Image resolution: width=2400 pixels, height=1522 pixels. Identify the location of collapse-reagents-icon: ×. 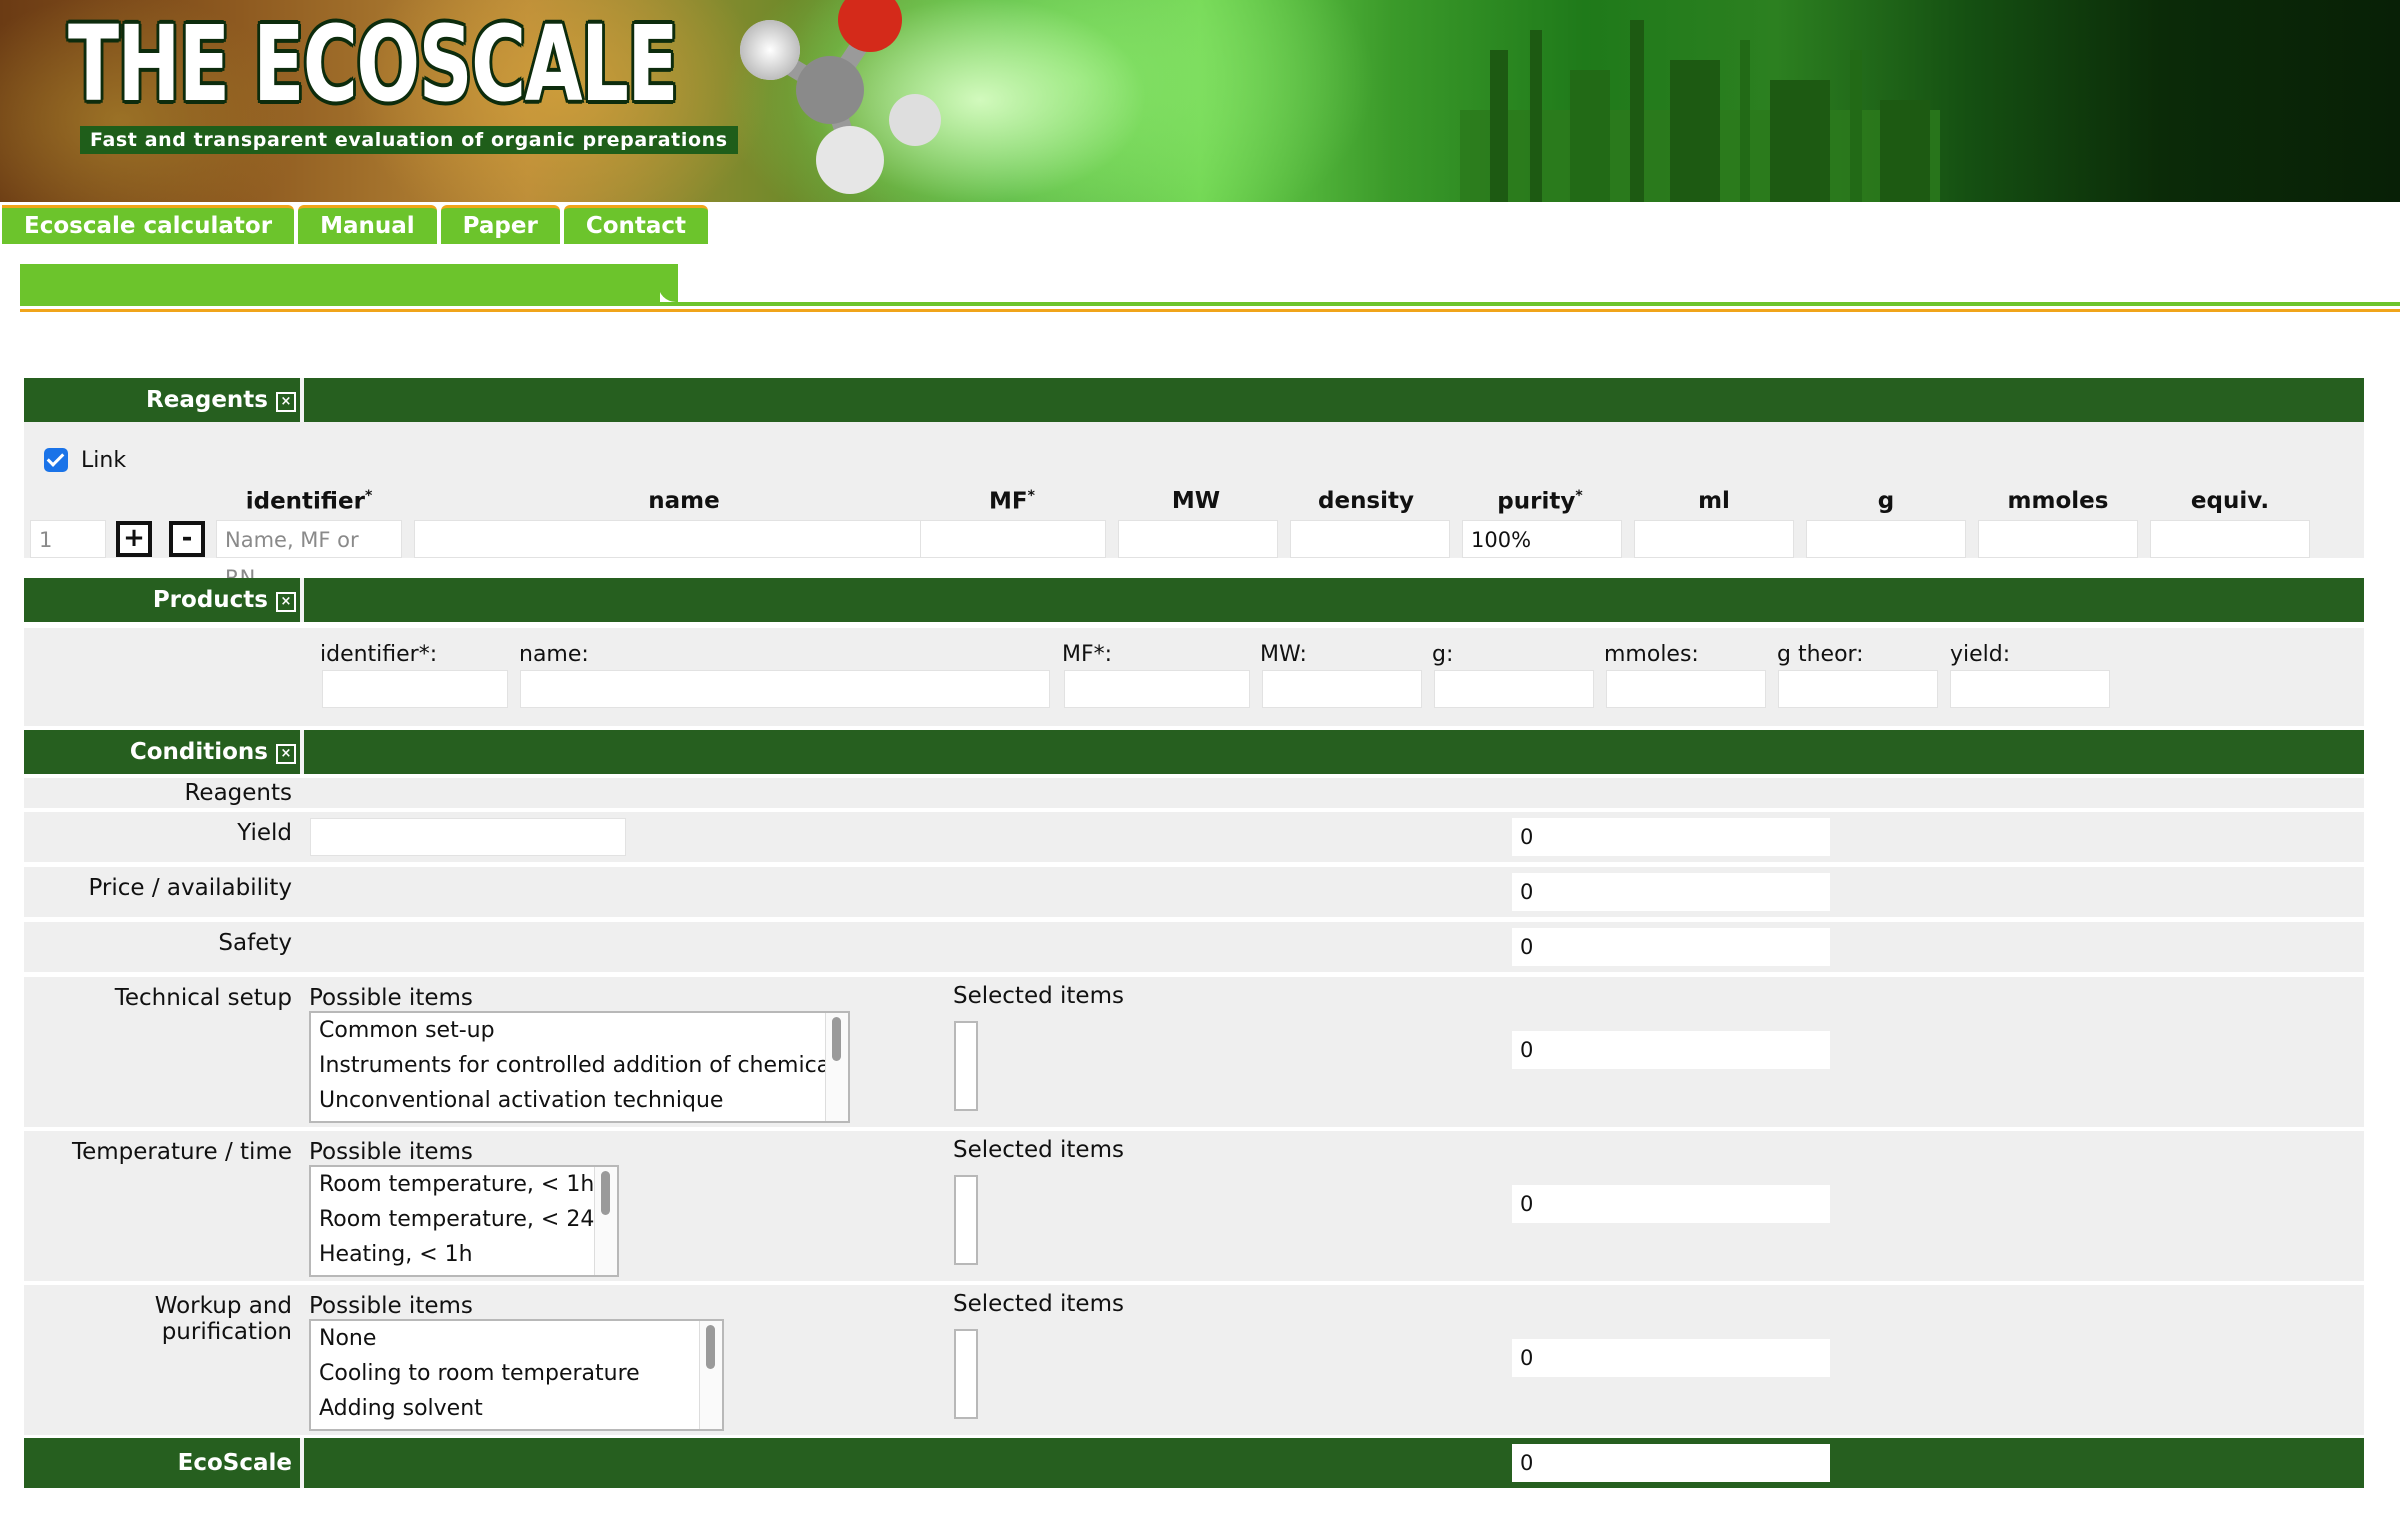
(285, 402).